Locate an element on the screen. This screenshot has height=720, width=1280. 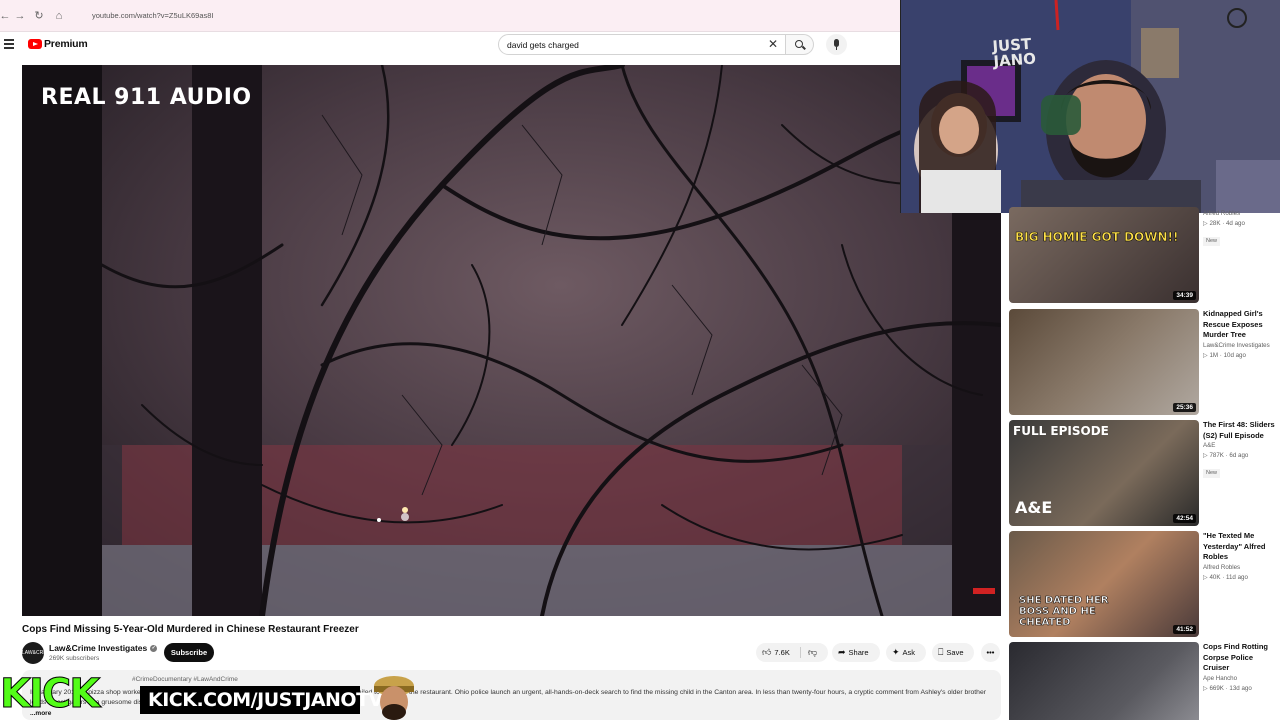
save-label: Save is located at coordinates (955, 652).